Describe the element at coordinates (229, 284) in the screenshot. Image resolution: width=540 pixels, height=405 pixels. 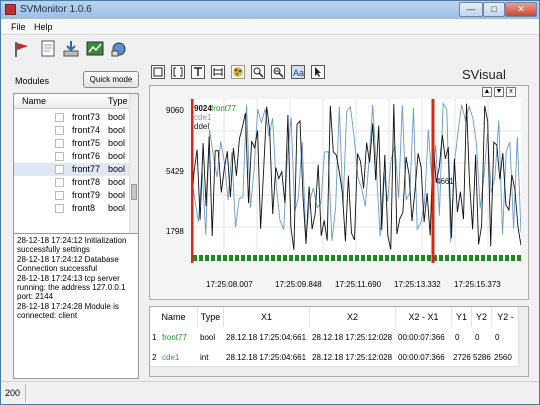
I see `x-tick-label: 17:25:08.007` at that location.